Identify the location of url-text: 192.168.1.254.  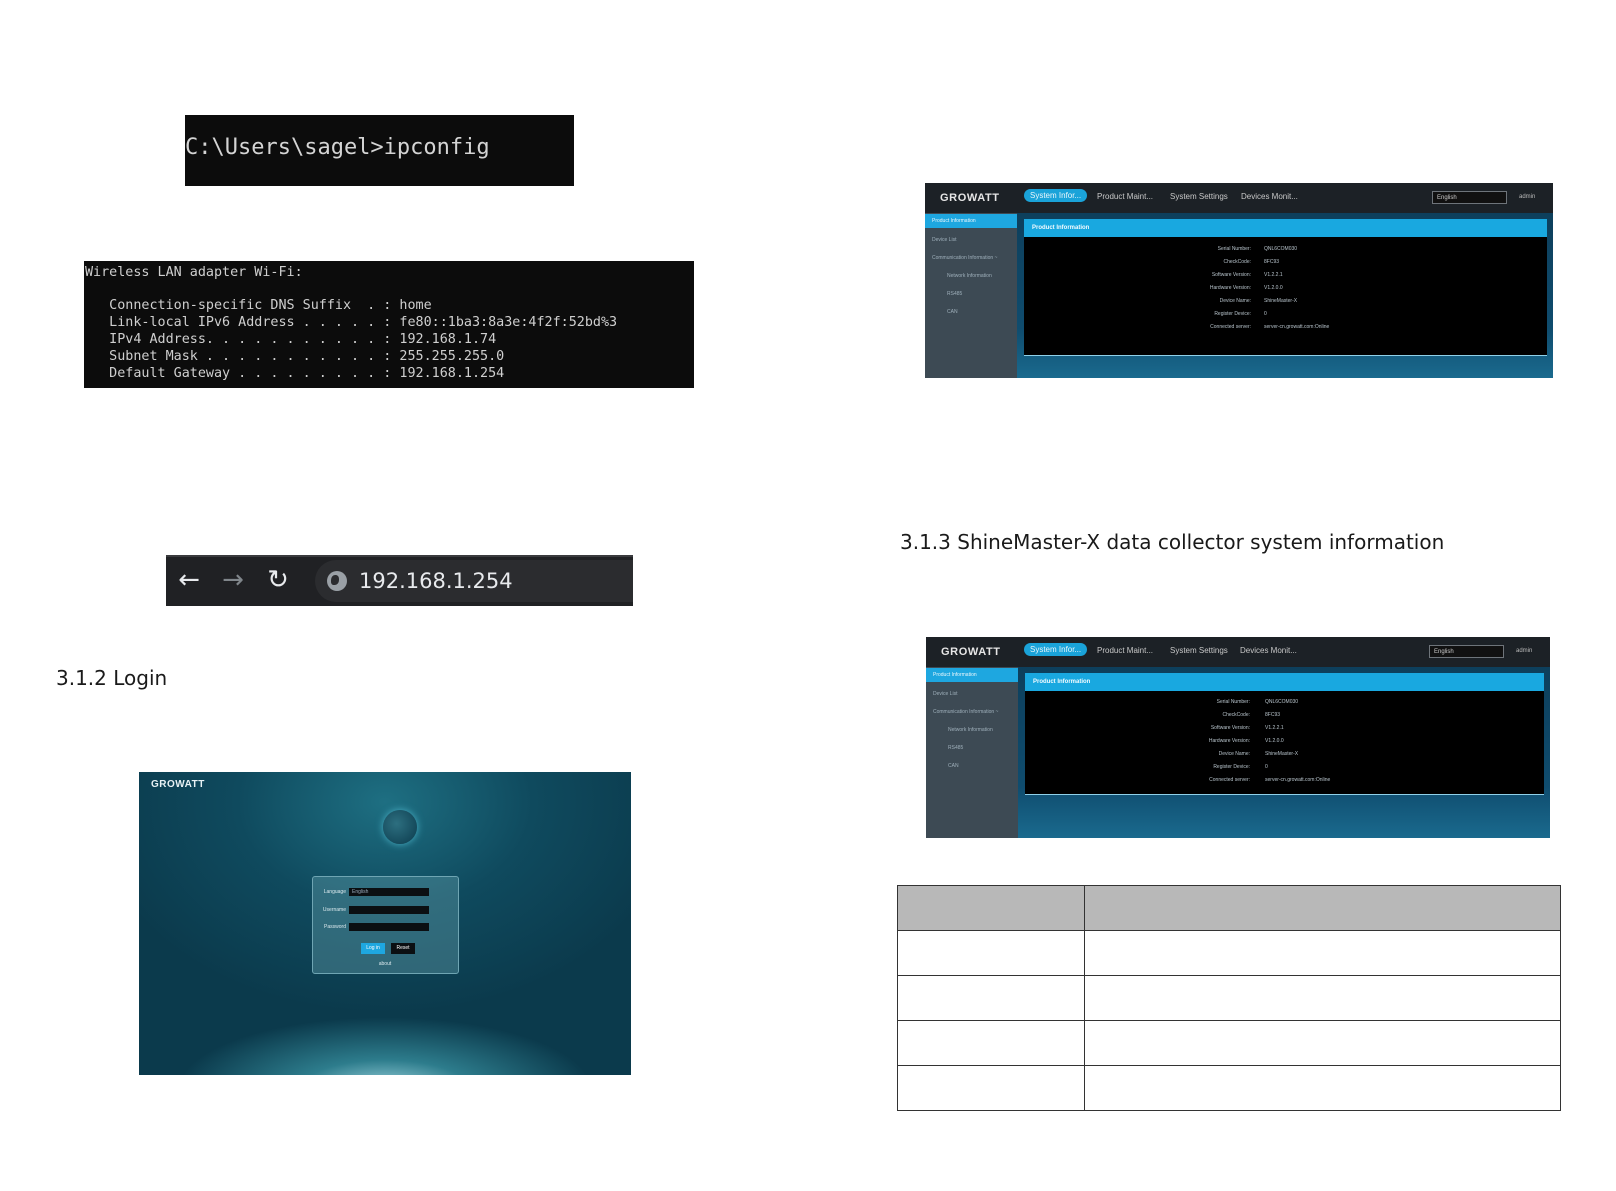
(436, 581).